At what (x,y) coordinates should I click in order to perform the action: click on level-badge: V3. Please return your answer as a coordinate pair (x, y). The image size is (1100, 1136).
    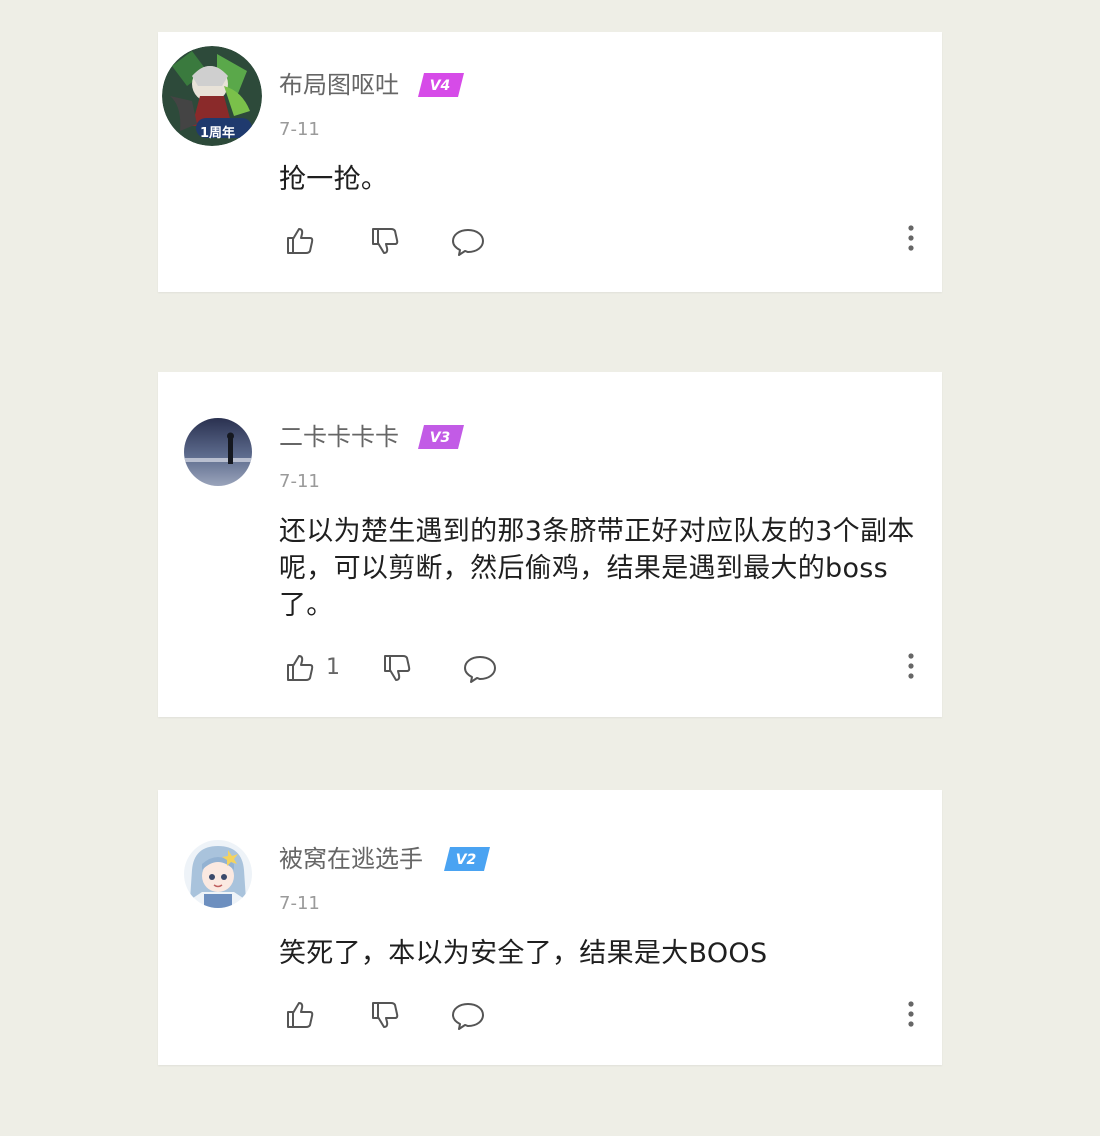
    Looking at the image, I should click on (441, 437).